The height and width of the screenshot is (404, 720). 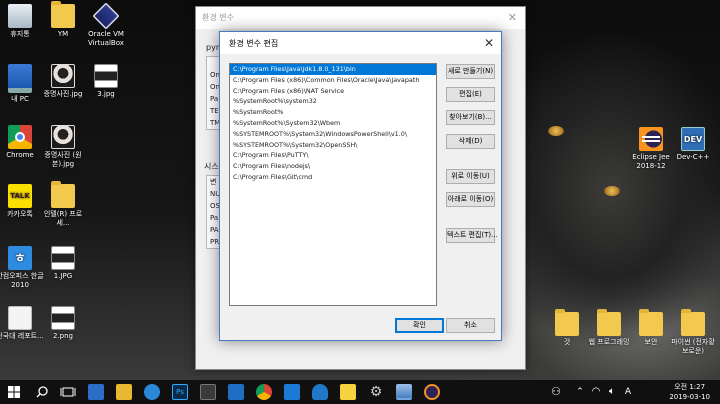 What do you see at coordinates (180, 392) in the screenshot?
I see `photoshop-icon: Ps` at bounding box center [180, 392].